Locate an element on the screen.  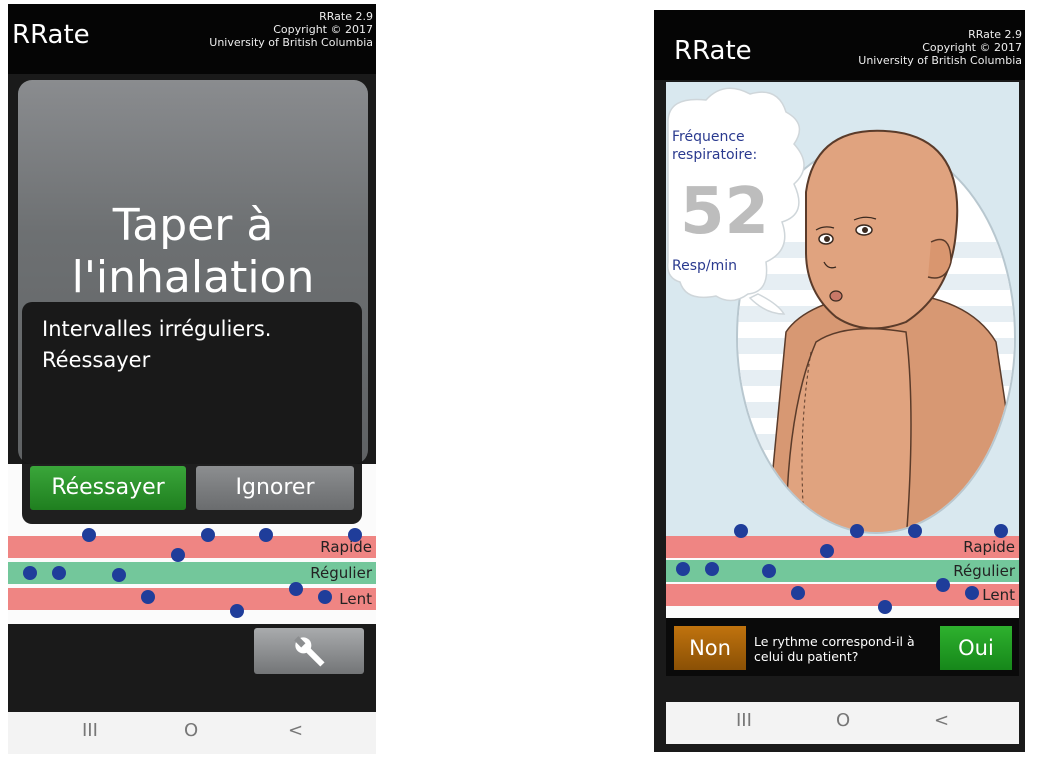
settings-button is located at coordinates (309, 651).